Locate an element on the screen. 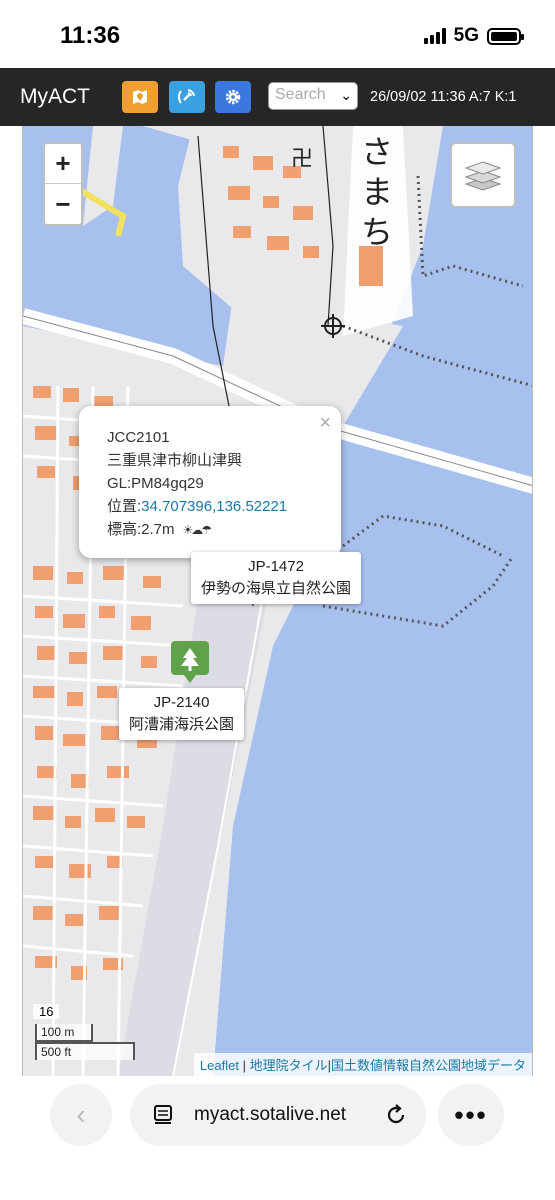  zoom-in-button: + is located at coordinates (63, 164).